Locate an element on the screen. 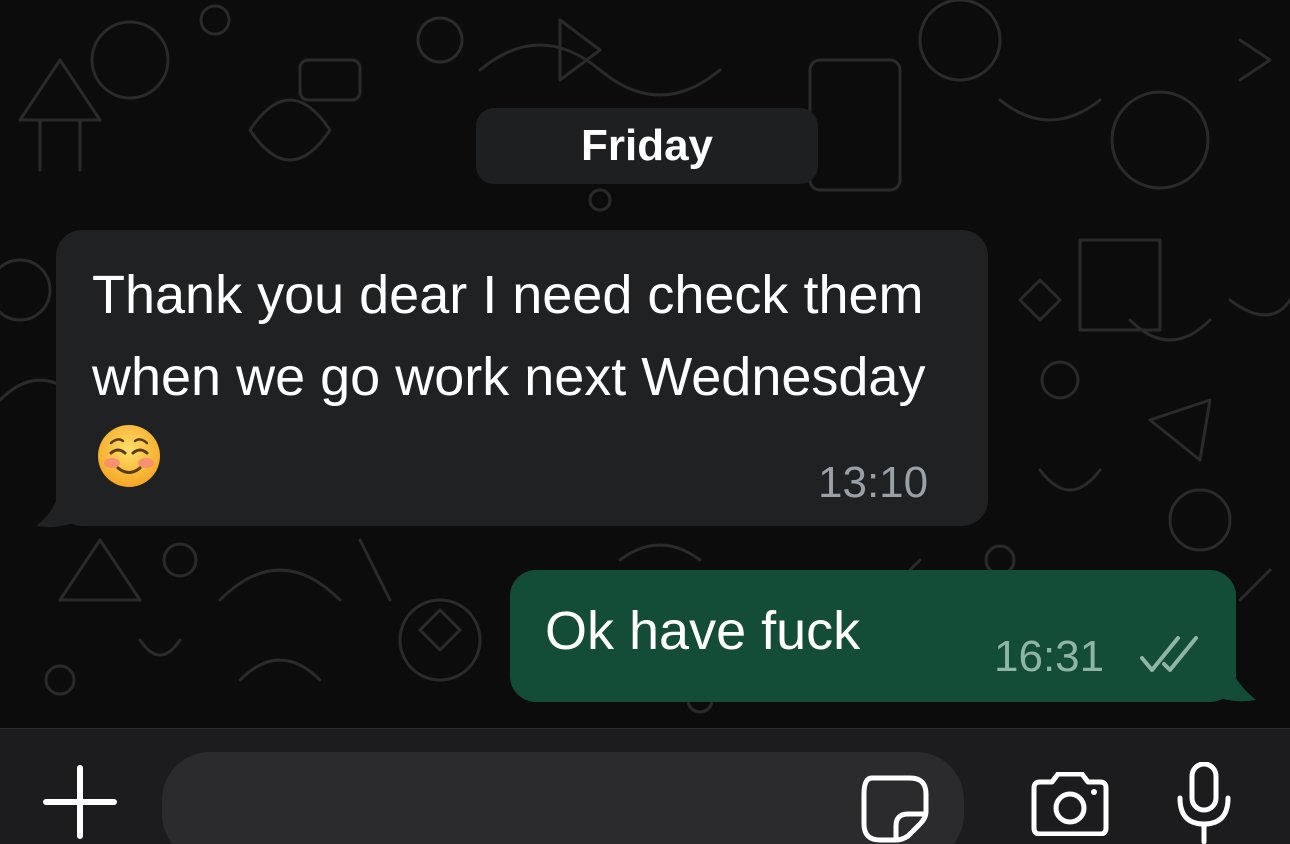 This screenshot has height=844, width=1290. smiling-face-icon is located at coordinates (129, 456).